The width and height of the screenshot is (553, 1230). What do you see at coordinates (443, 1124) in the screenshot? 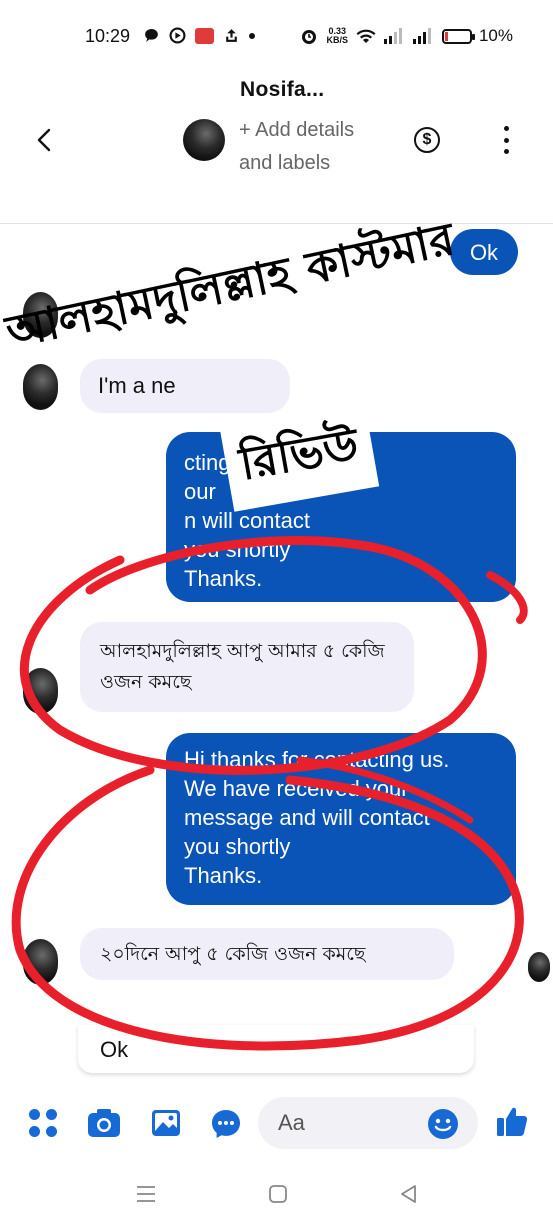
I see `emoji-icon` at bounding box center [443, 1124].